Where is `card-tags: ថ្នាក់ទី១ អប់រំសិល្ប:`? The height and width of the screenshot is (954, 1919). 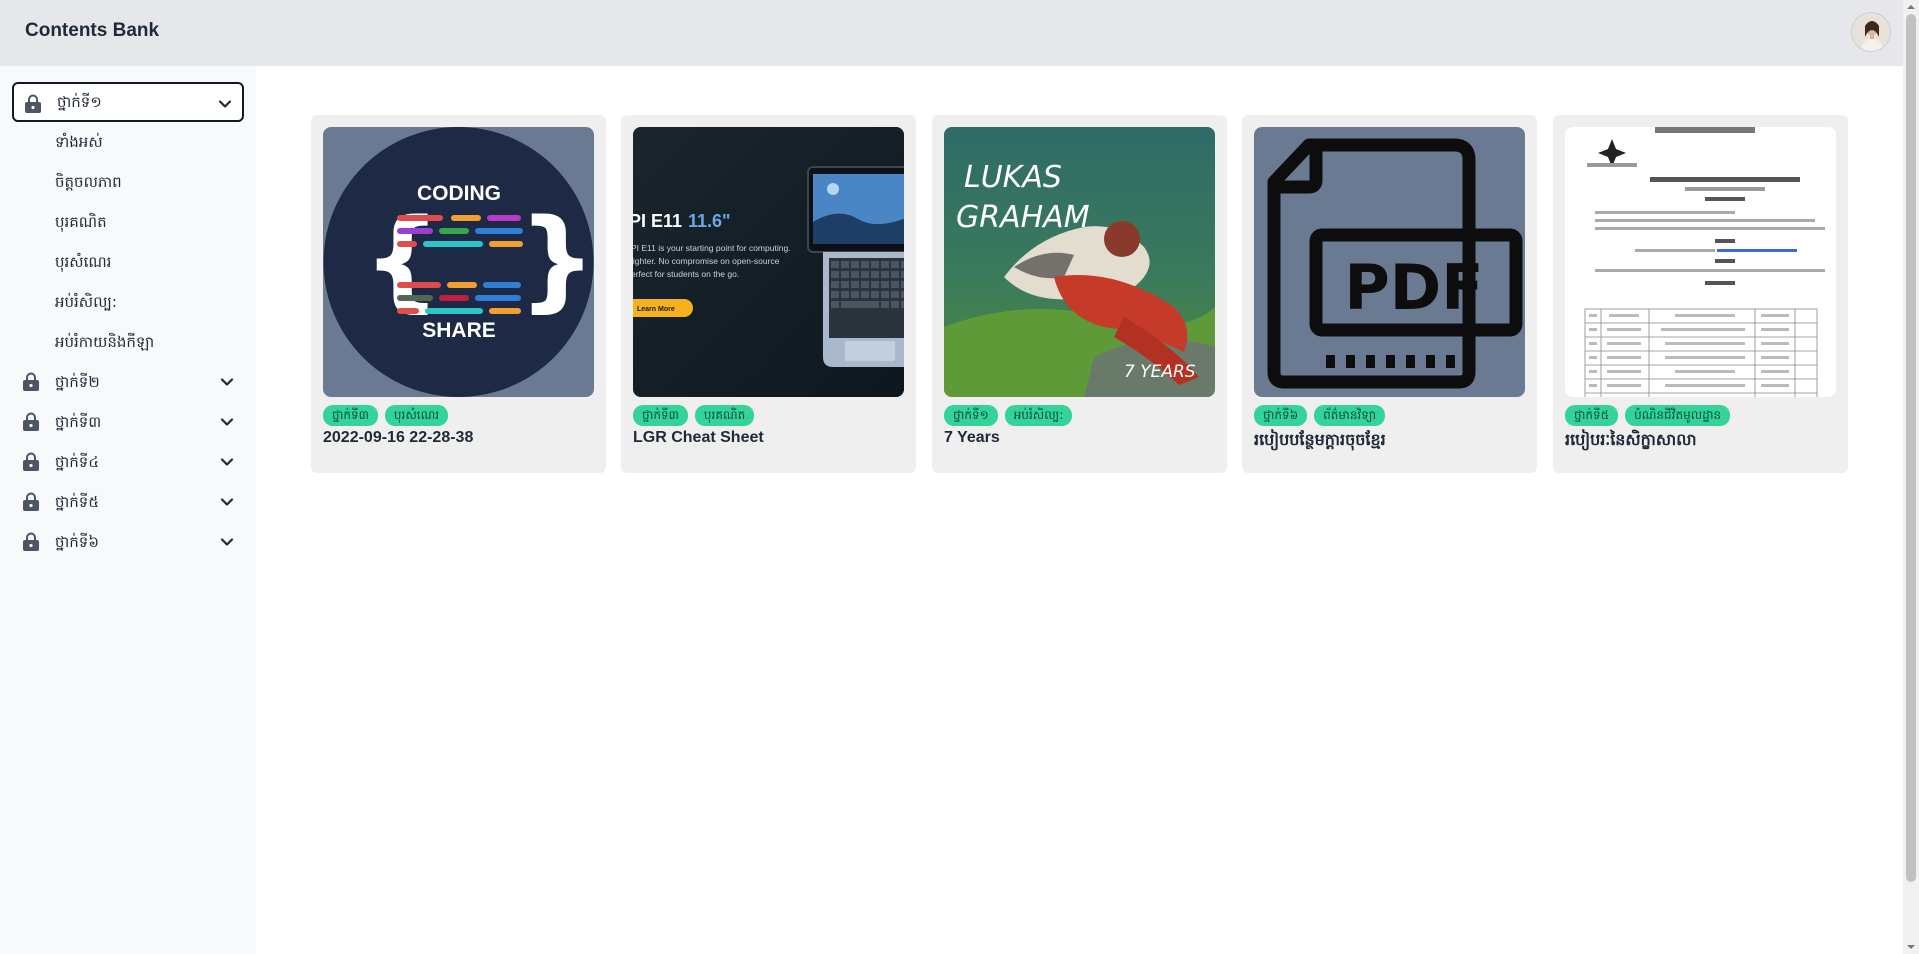
card-tags: ថ្នាក់ទី១ អប់រំសិល្ប: is located at coordinates (1008, 415).